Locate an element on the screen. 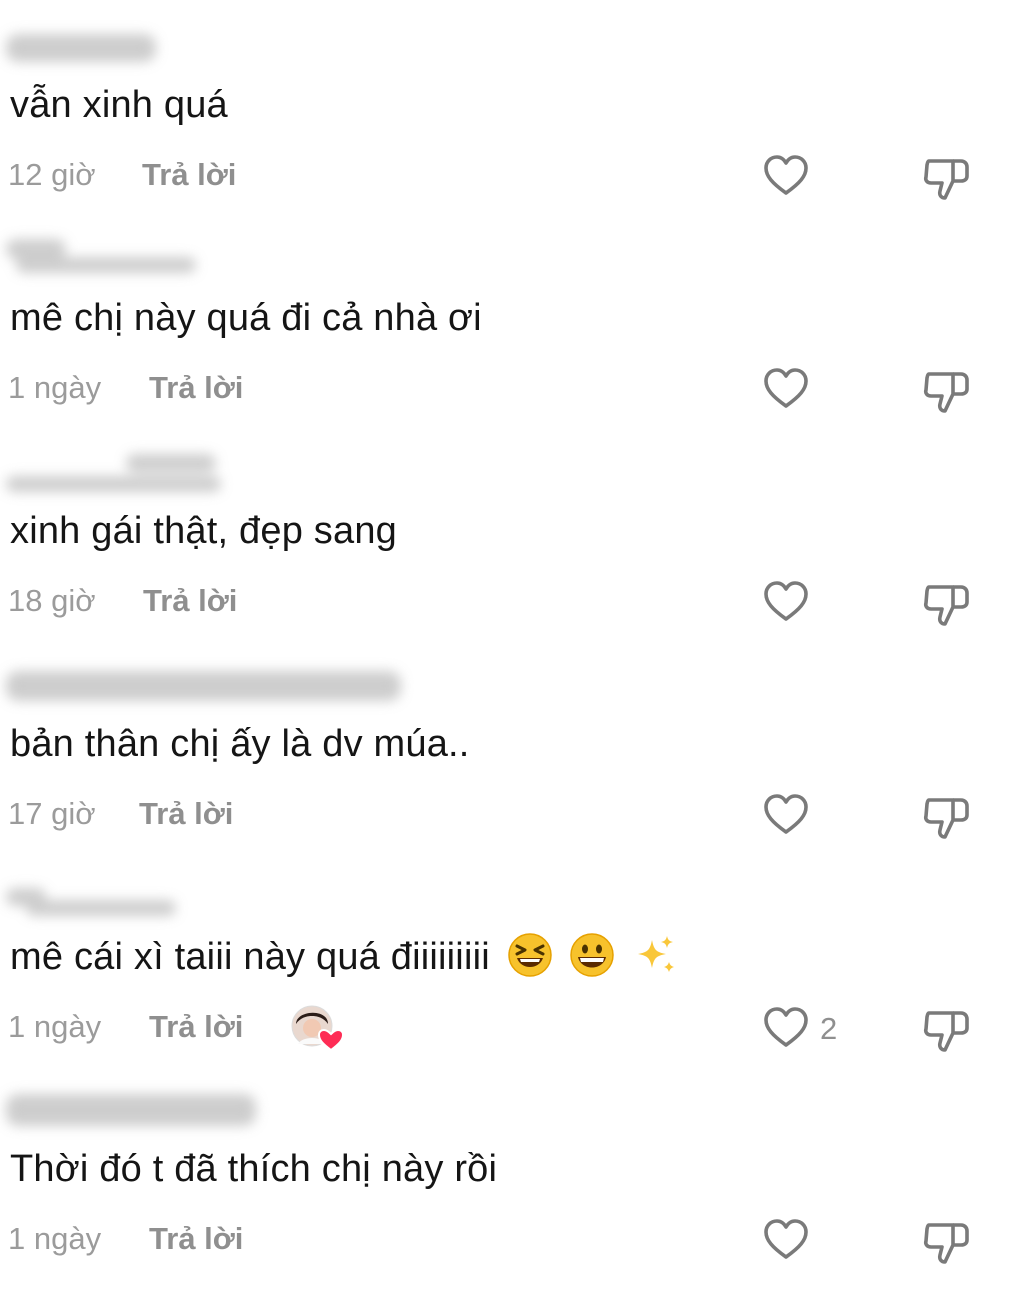 This screenshot has height=1301, width=1012. like-count: 2 is located at coordinates (829, 1028).